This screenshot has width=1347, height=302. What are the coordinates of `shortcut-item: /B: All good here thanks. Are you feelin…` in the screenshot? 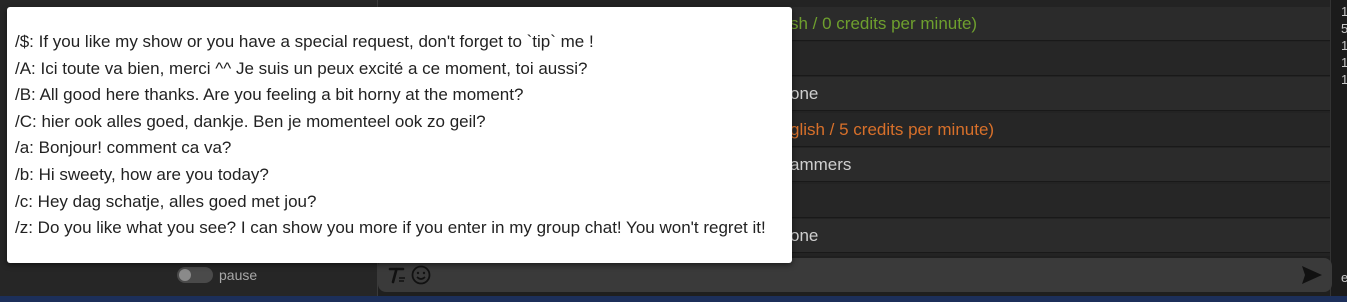 It's located at (403, 95).